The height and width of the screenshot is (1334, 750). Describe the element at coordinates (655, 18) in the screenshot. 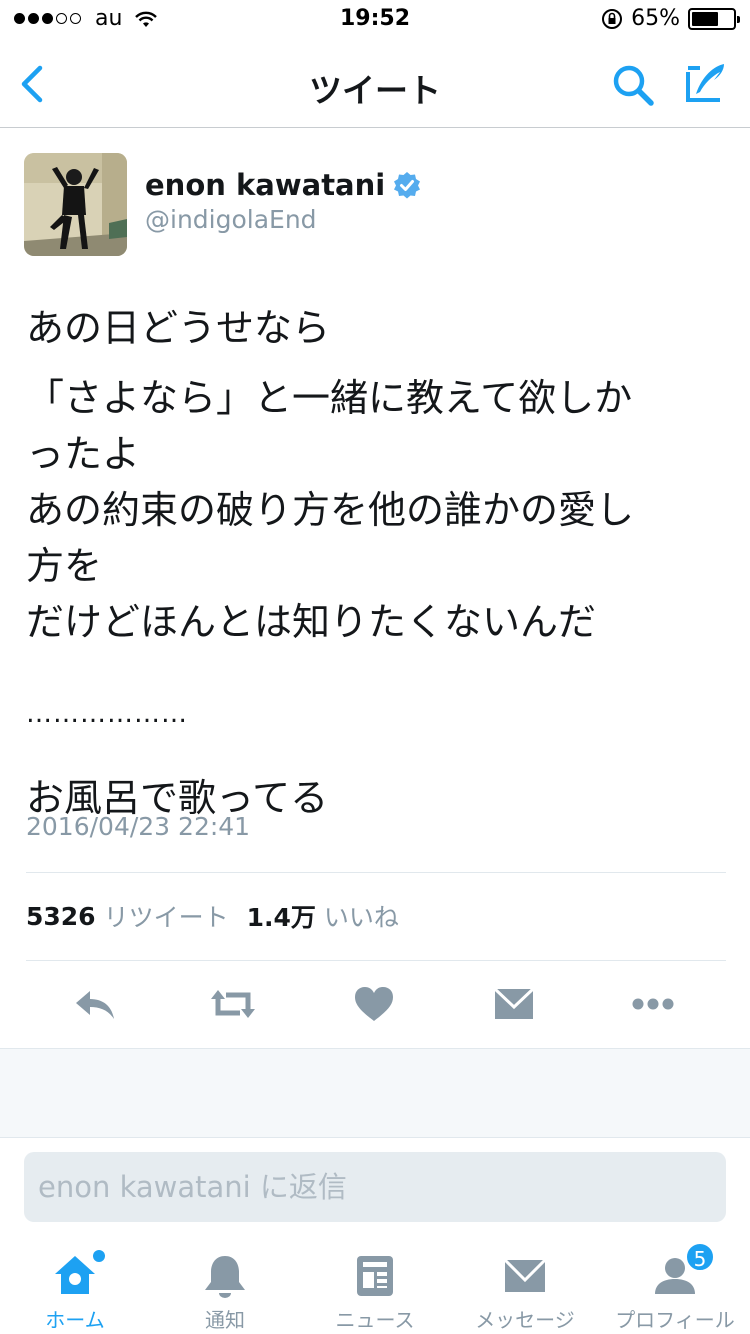

I see `battery-percent: 65%` at that location.